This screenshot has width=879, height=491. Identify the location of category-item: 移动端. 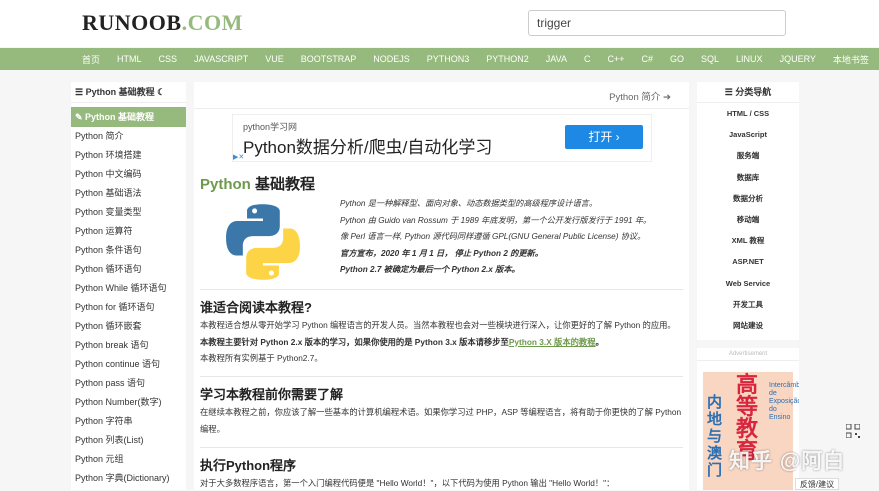
(748, 219).